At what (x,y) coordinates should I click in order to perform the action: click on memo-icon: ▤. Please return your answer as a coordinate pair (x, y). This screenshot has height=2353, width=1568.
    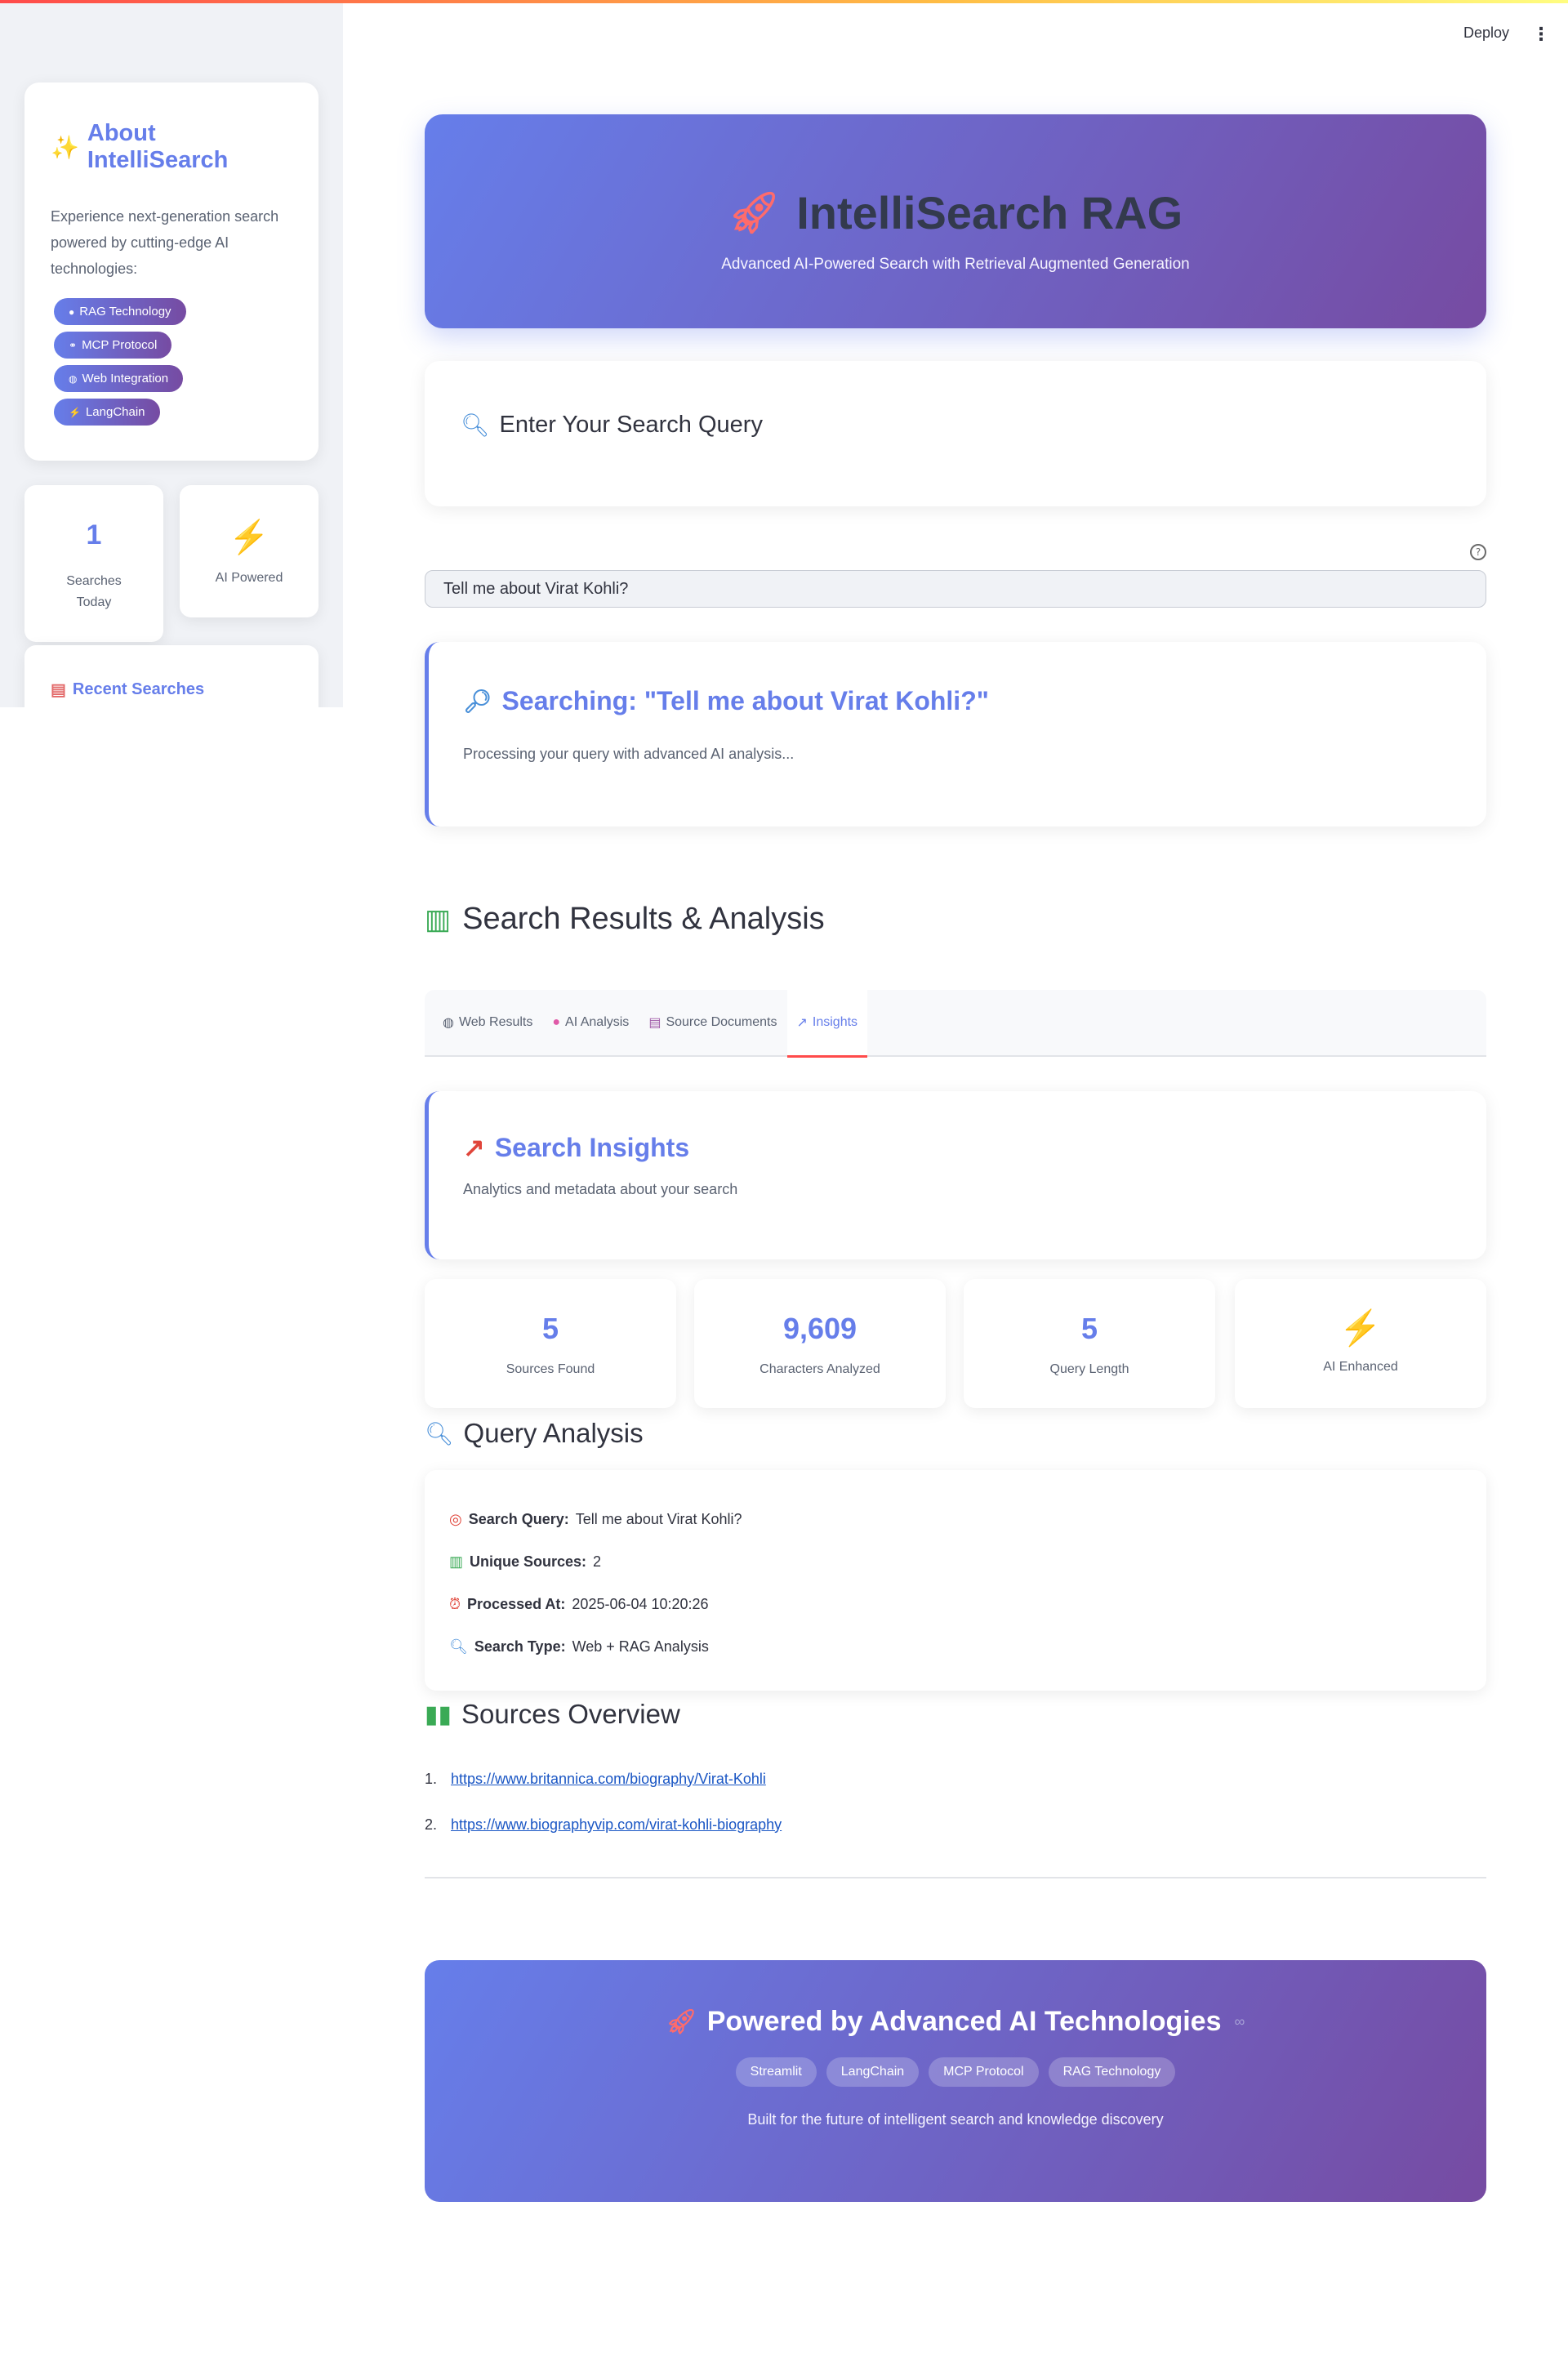
    Looking at the image, I should click on (58, 690).